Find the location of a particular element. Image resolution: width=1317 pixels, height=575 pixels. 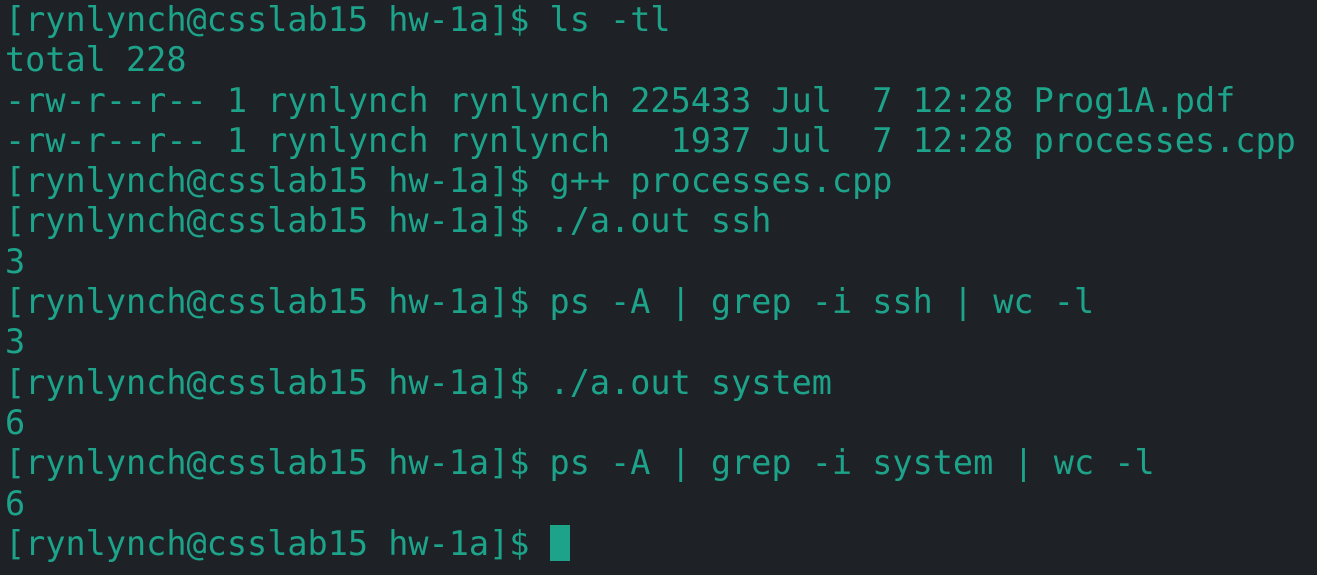

terminal-line: [rynlynch@csslab15 hw-1a]$ ./a.out ssh is located at coordinates (388, 221).